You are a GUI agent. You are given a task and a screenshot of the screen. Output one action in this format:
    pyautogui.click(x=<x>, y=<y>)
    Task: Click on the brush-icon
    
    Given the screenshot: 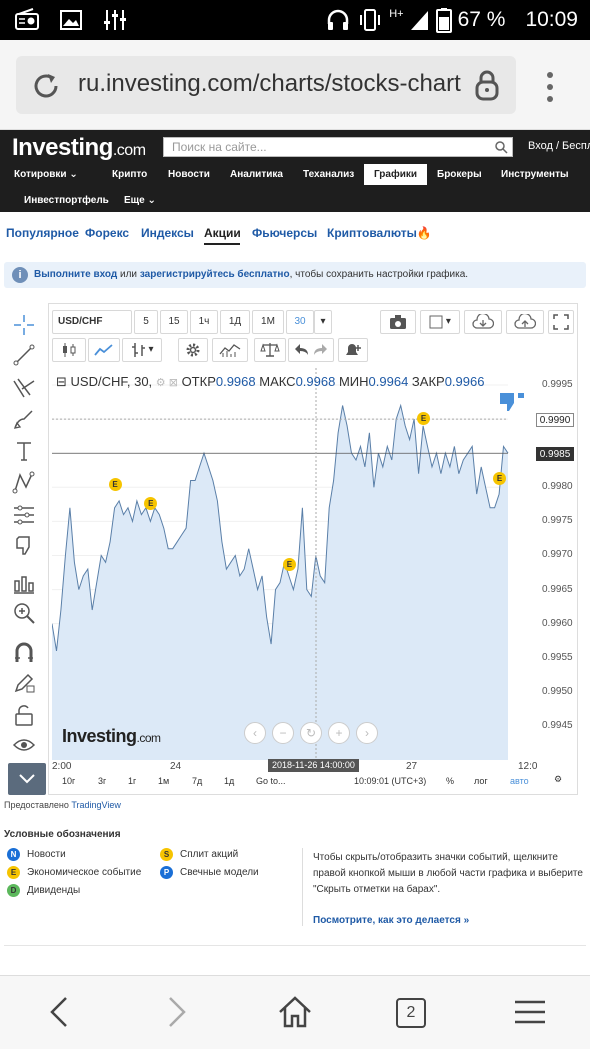 What is the action you would take?
    pyautogui.click(x=24, y=419)
    